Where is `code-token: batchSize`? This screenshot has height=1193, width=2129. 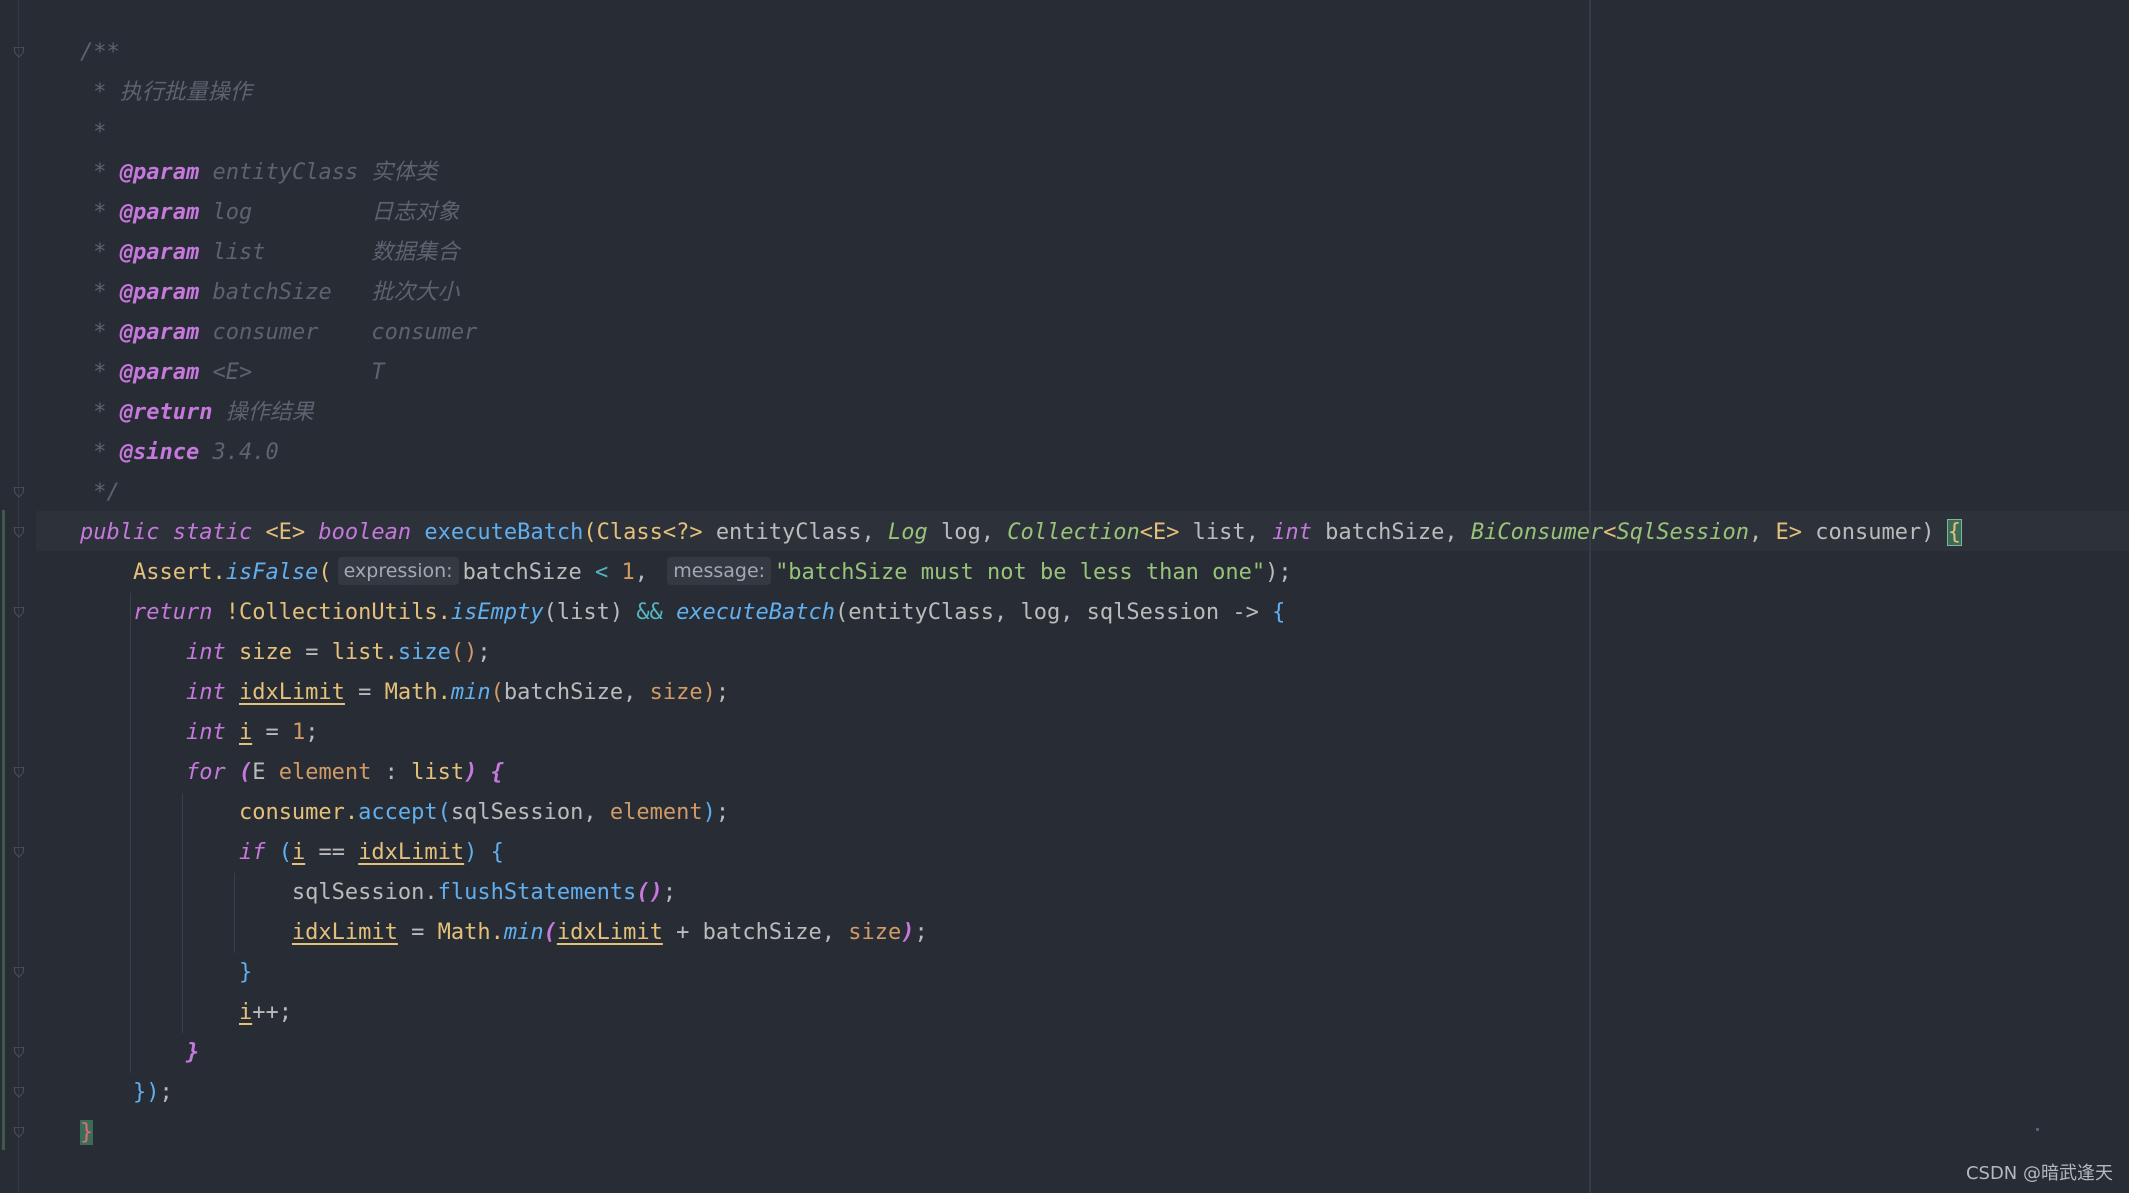 code-token: batchSize is located at coordinates (529, 572).